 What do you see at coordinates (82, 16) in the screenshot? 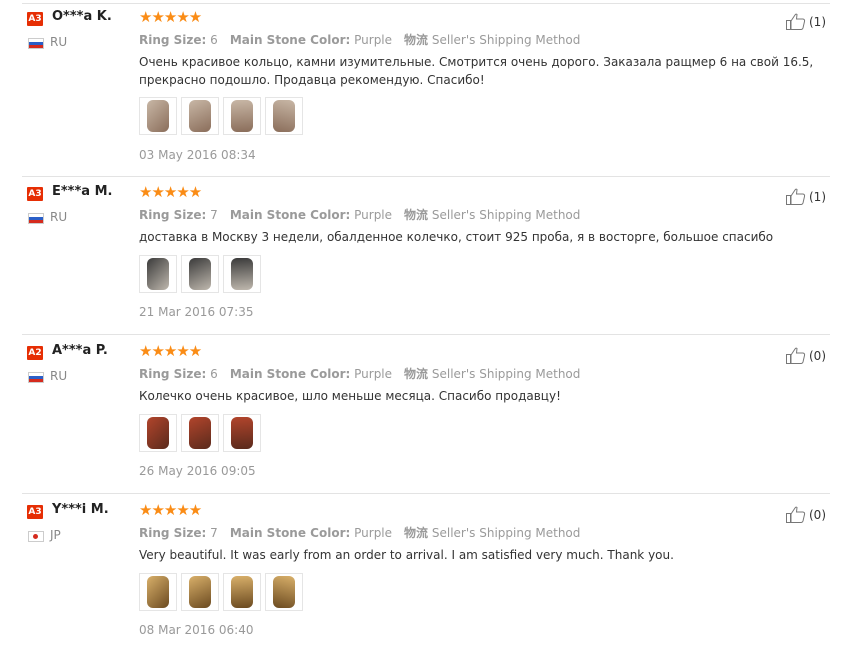
I see `buyer-name: O***a K.` at bounding box center [82, 16].